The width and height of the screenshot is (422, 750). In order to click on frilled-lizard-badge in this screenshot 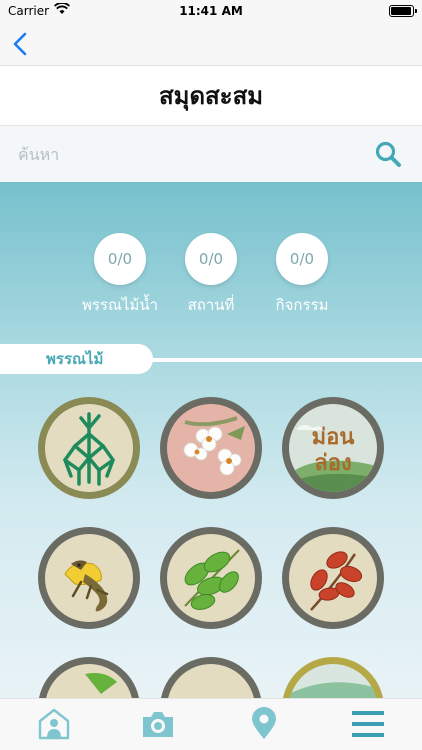, I will do `click(89, 578)`.